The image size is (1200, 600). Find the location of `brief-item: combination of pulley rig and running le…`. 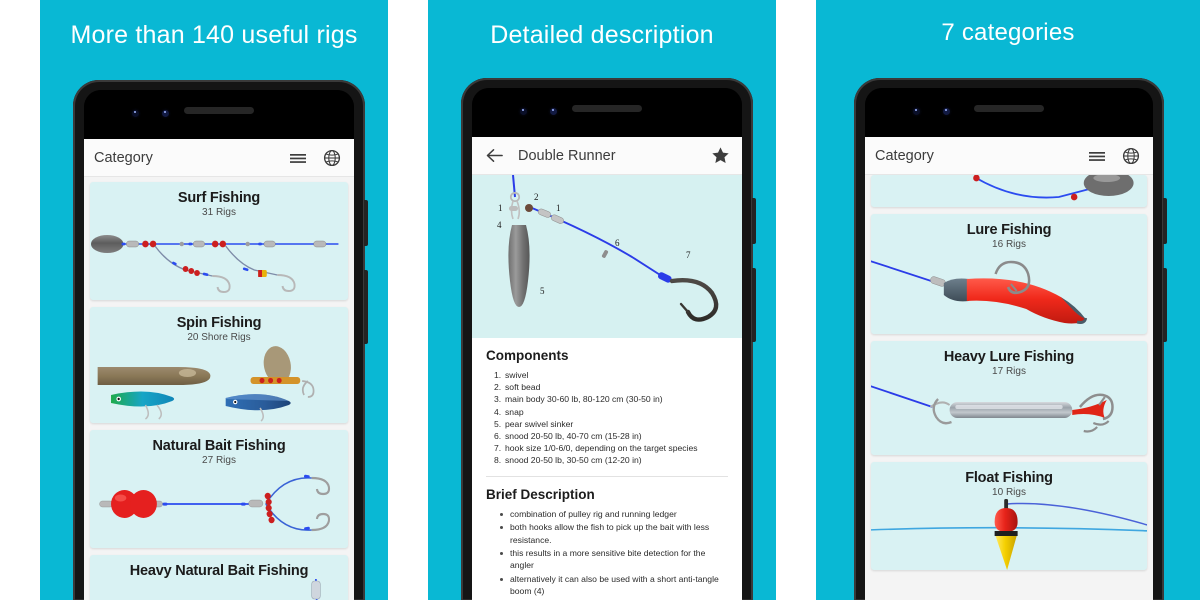

brief-item: combination of pulley rig and running le… is located at coordinates (614, 514).